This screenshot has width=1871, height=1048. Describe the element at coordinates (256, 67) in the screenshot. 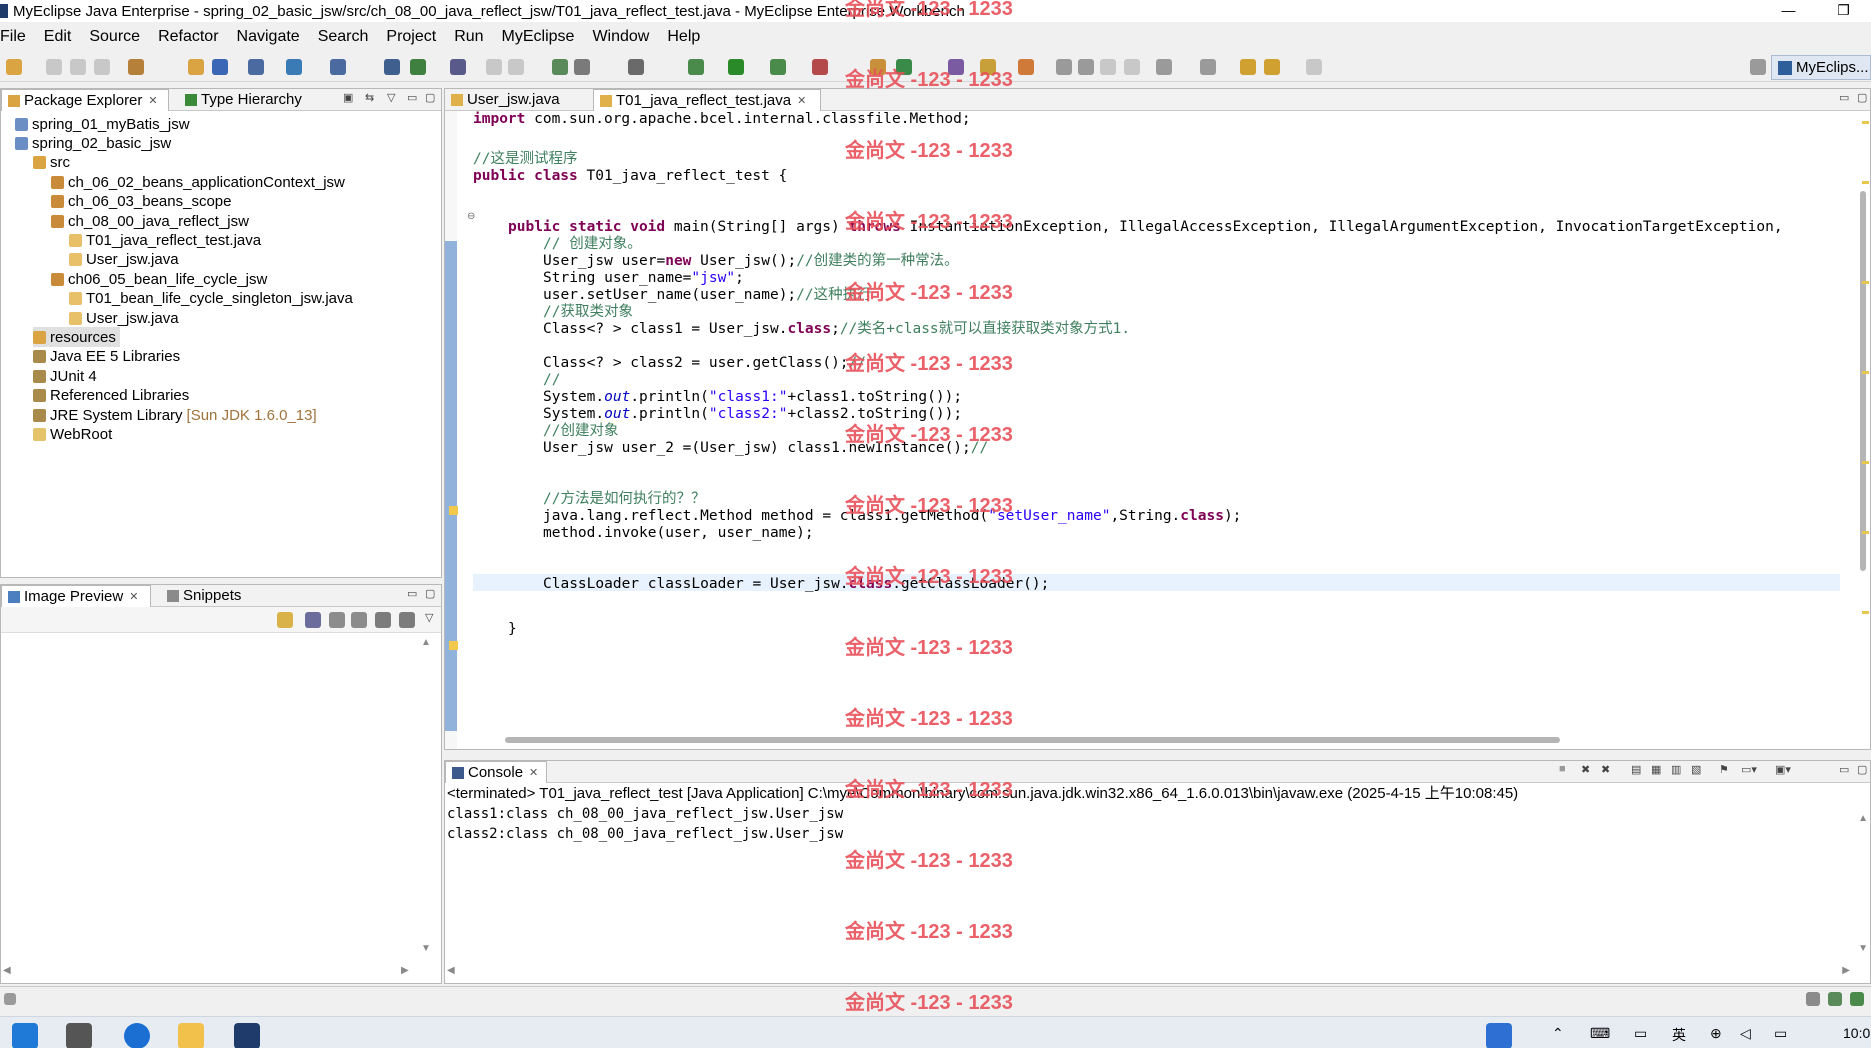

I see `java-ee-icon` at that location.